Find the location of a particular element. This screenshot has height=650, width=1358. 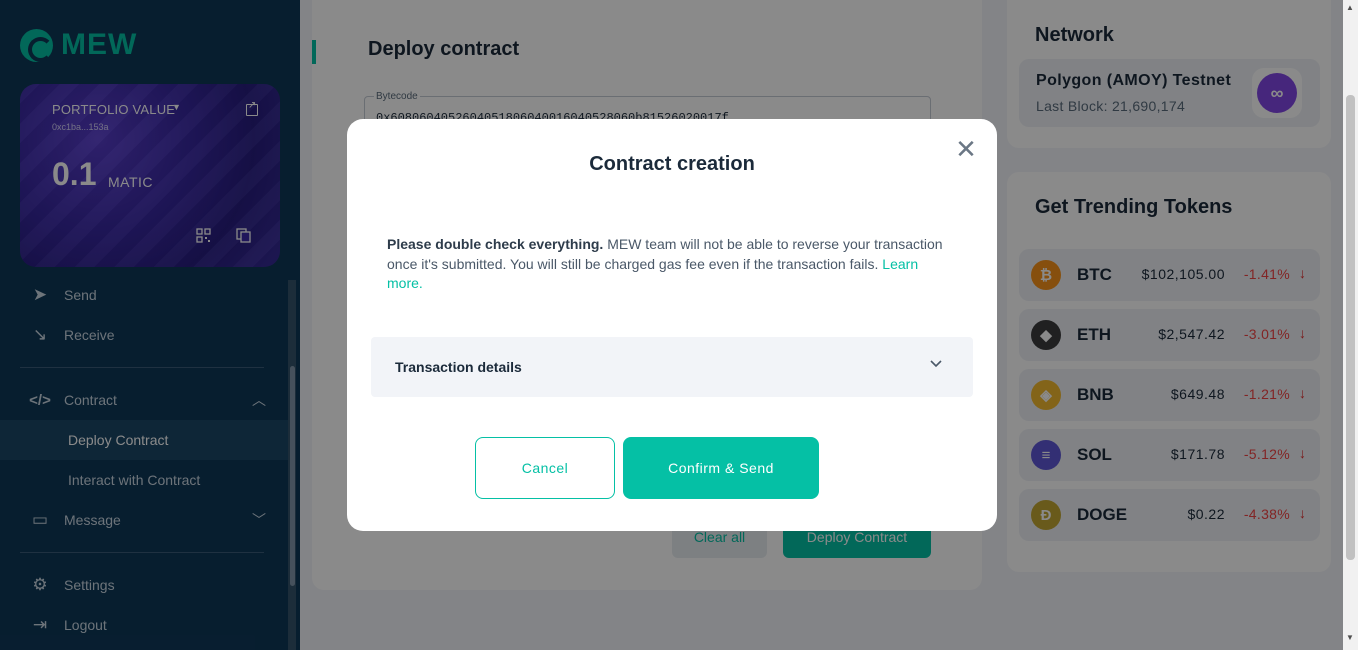

scroll-up-icon: ▲ is located at coordinates (1350, 7).